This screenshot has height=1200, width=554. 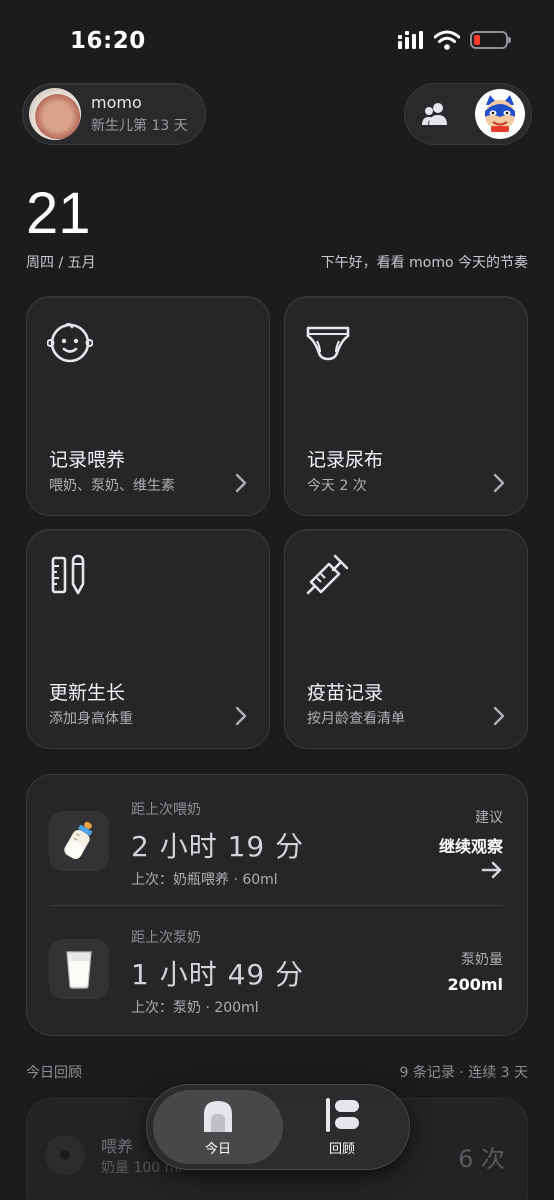 I want to click on people-icon, so click(x=436, y=114).